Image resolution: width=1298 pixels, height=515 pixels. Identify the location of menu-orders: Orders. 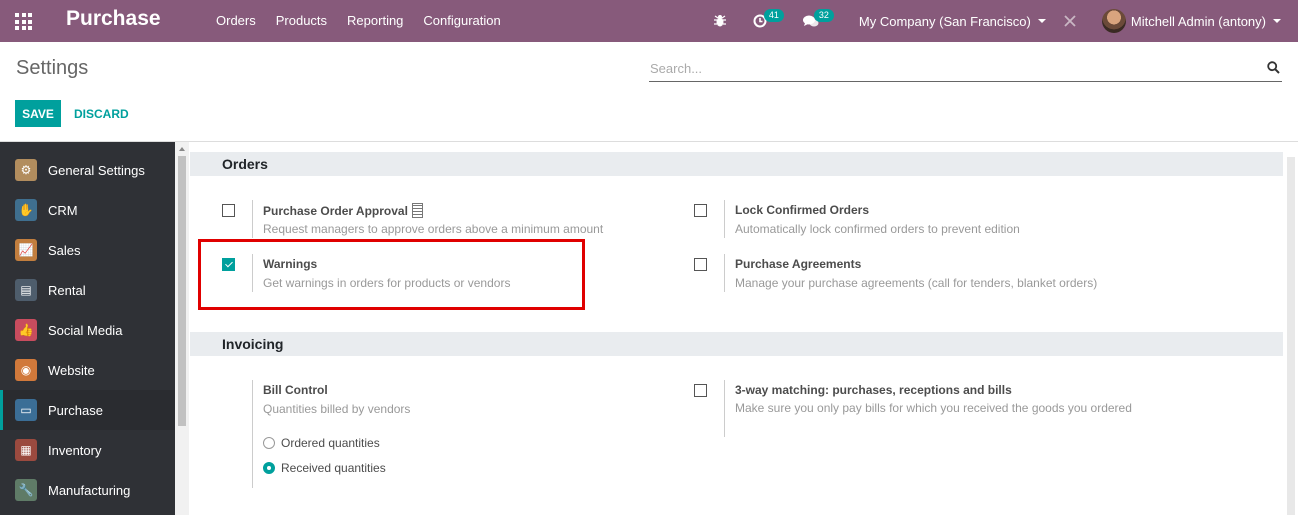
(236, 21).